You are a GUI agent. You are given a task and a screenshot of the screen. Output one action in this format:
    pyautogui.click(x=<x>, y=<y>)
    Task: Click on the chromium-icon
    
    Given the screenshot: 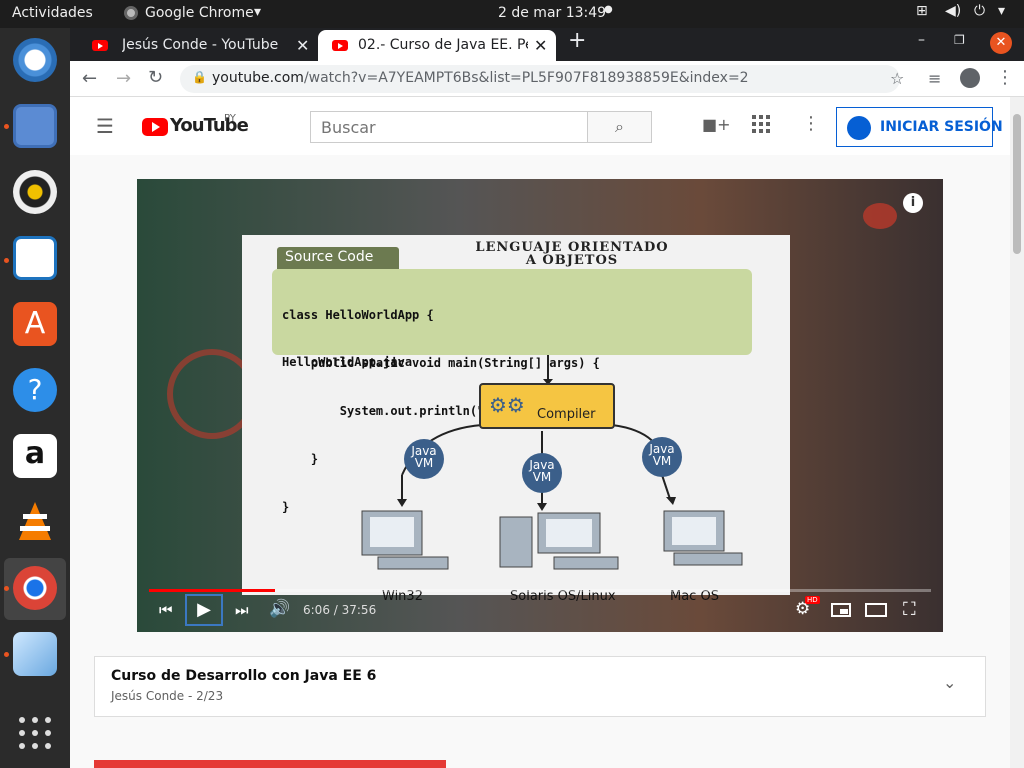 What is the action you would take?
    pyautogui.click(x=35, y=60)
    